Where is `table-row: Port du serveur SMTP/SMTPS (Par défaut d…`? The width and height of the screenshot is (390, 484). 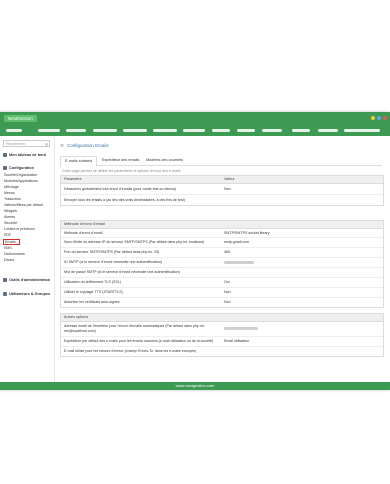
table-row: Port du serveur SMTP/SMTPS (Par défaut d… is located at coordinates (222, 253).